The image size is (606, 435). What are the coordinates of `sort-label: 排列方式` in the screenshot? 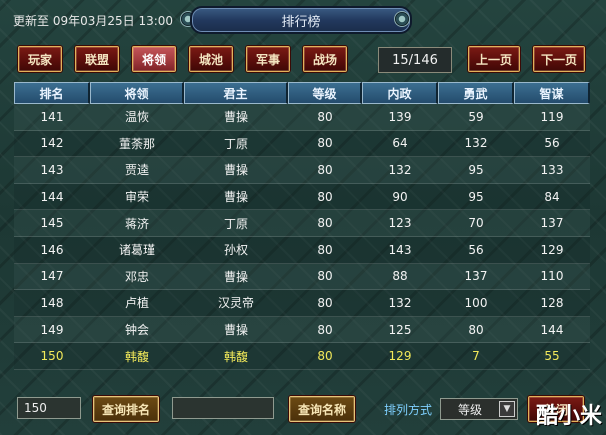 It's located at (408, 410).